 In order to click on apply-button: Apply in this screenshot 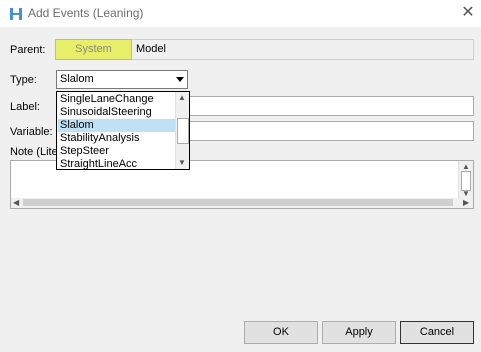, I will do `click(359, 332)`.